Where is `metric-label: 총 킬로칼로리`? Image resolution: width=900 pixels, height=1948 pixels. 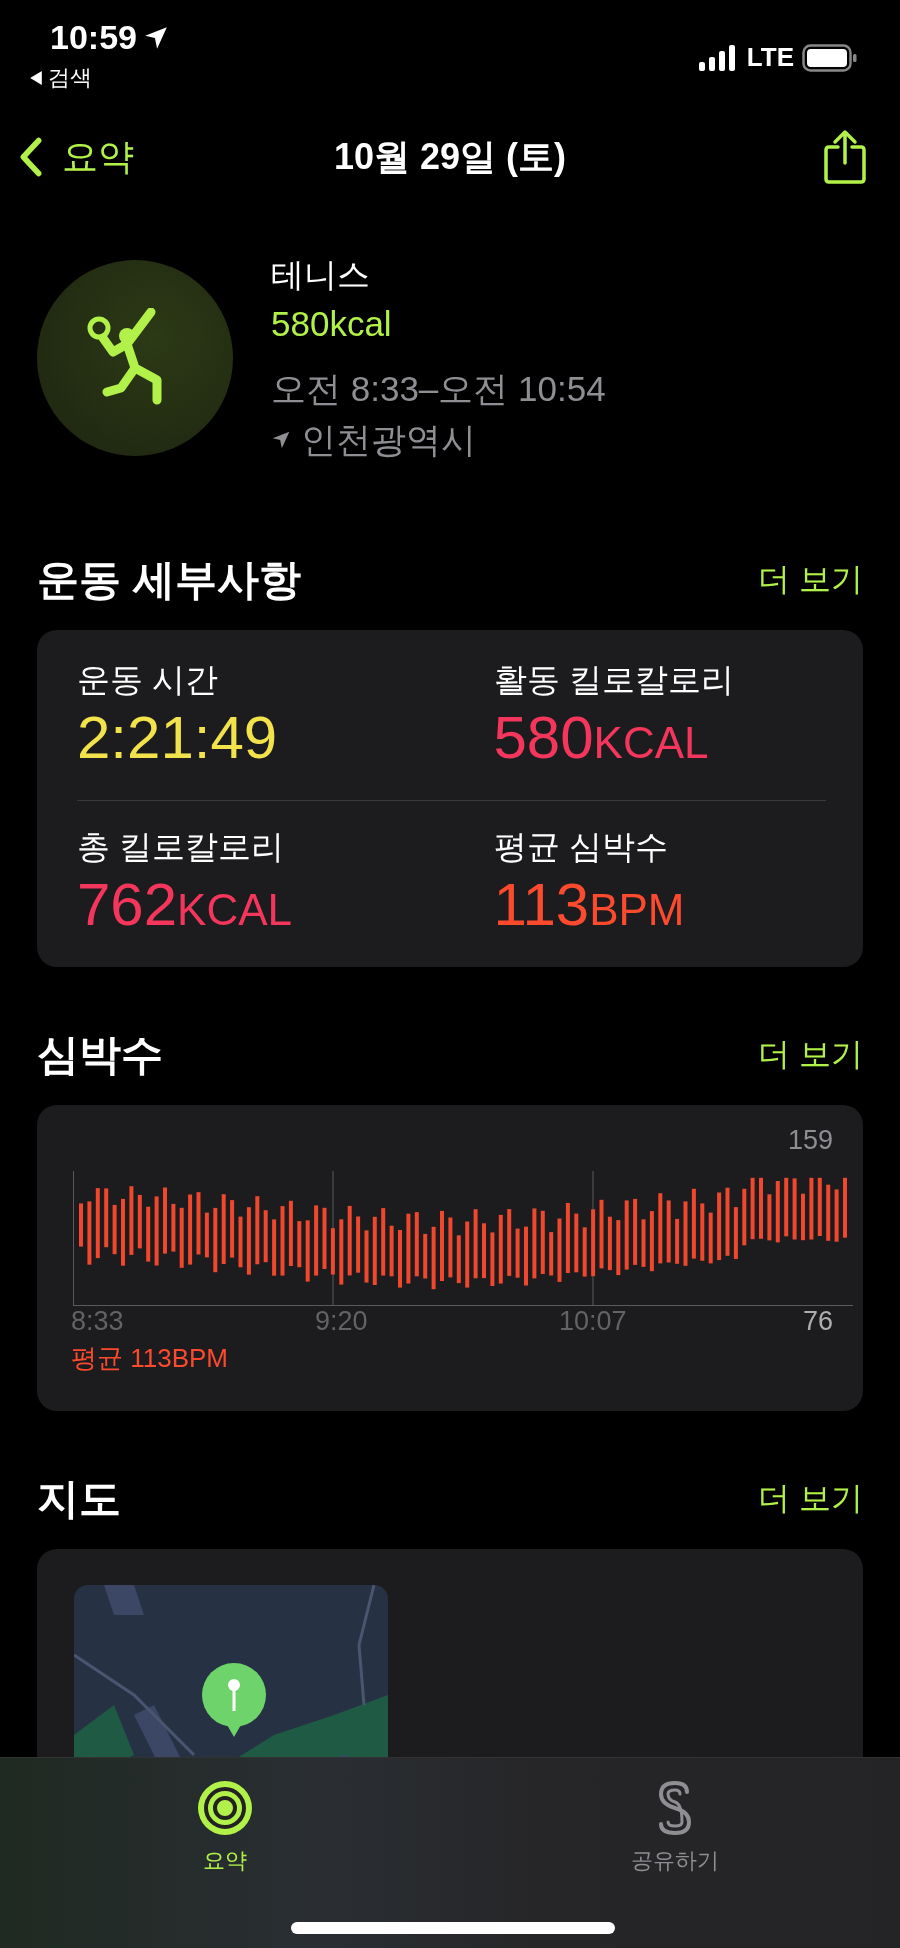
metric-label: 총 킬로칼로리 is located at coordinates (181, 847).